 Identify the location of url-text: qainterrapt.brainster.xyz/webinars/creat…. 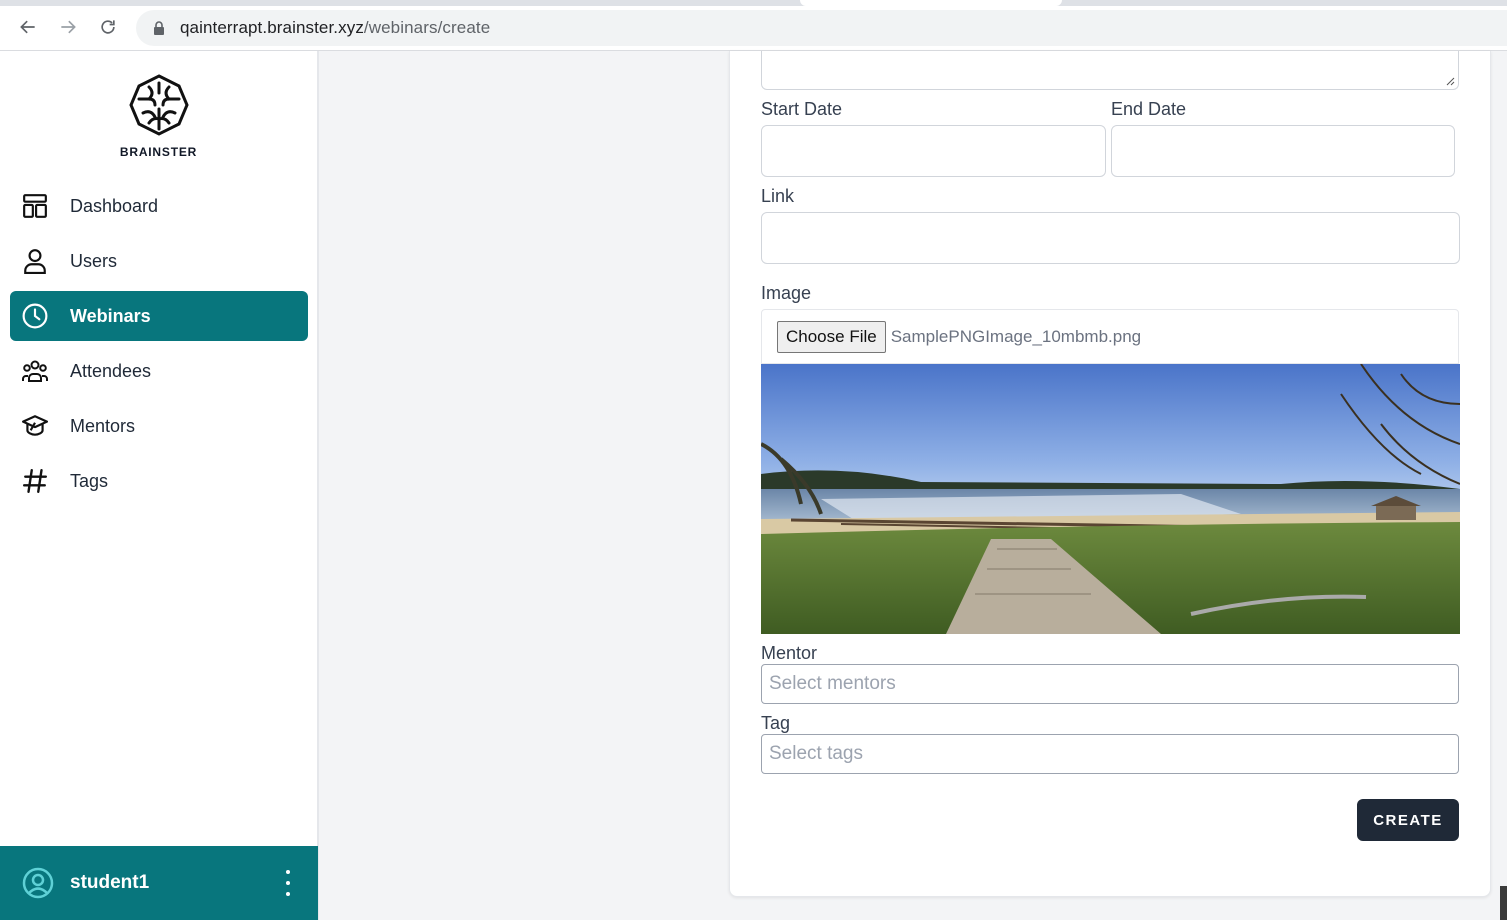
(335, 28).